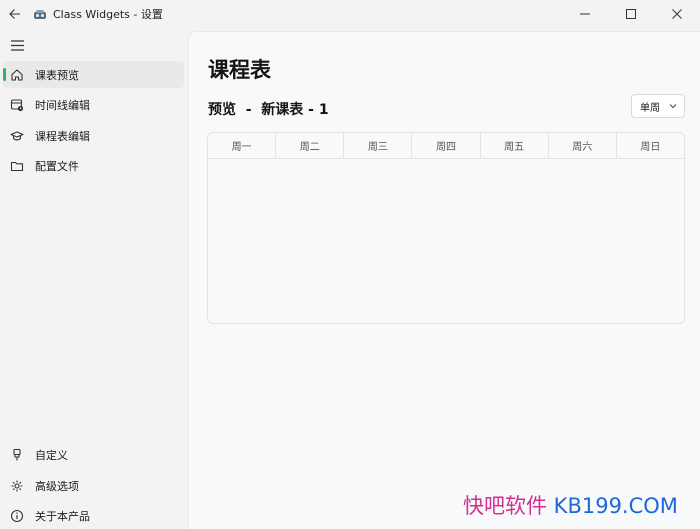 Image resolution: width=700 pixels, height=529 pixels. I want to click on folder-icon, so click(17, 166).